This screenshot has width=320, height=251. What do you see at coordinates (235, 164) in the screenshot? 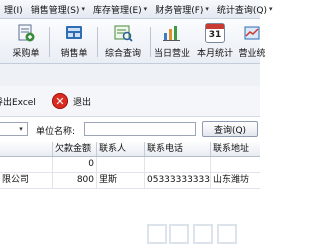
I see `cell-address` at bounding box center [235, 164].